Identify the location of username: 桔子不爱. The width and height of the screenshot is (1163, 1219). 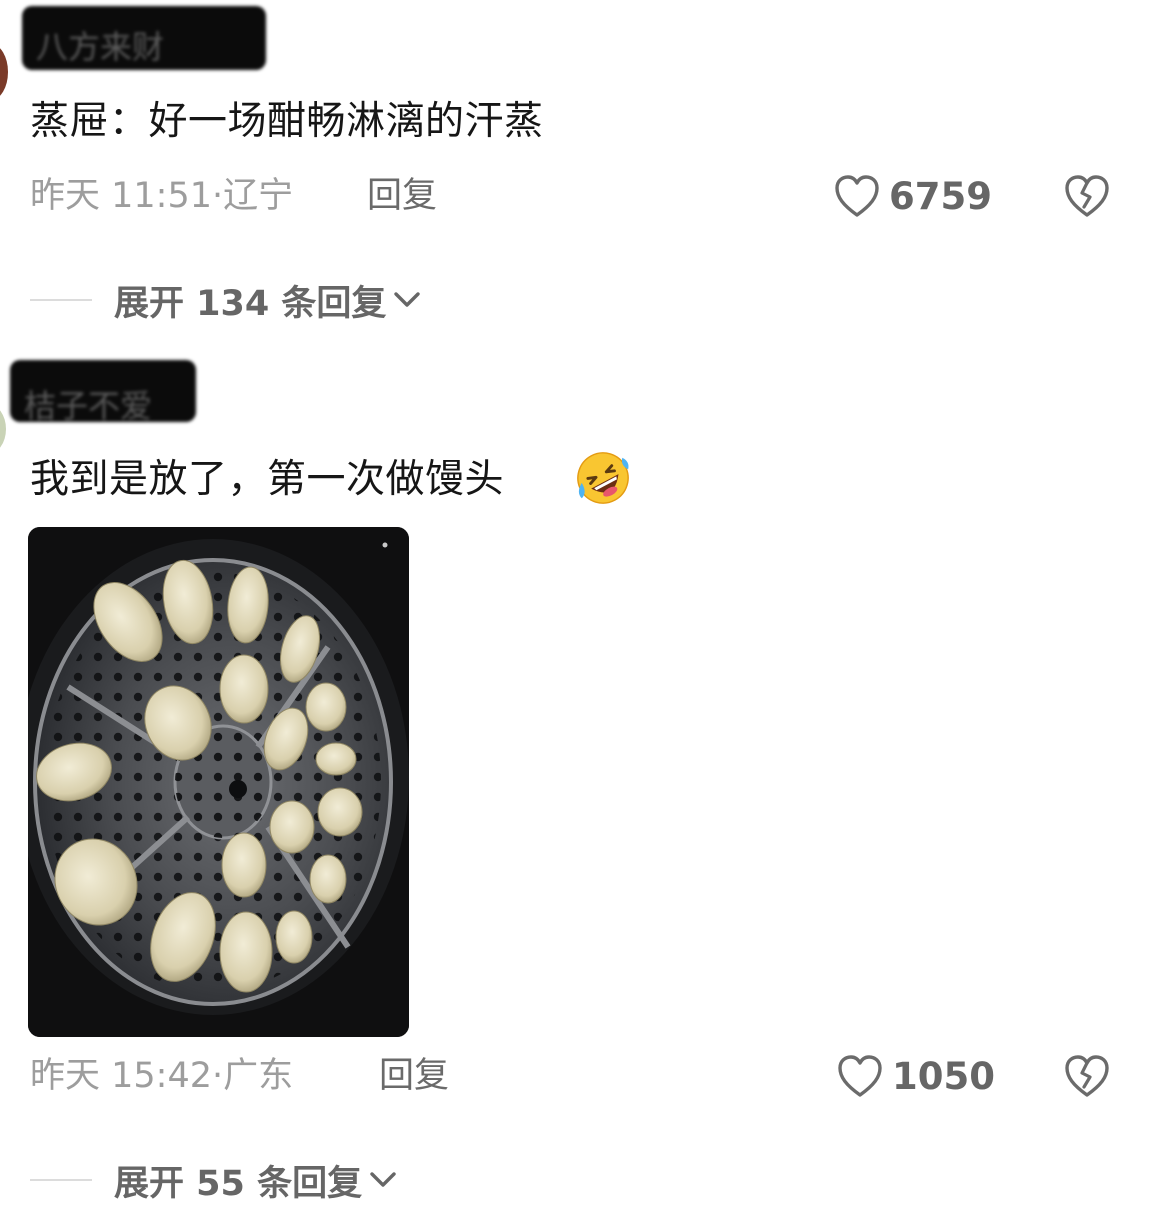
(88, 404).